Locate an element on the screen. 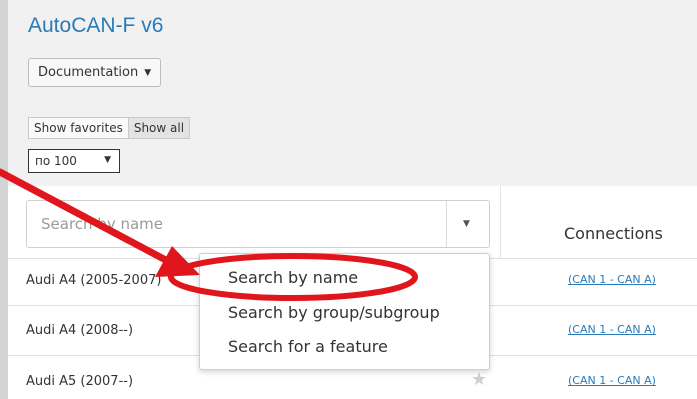 The width and height of the screenshot is (697, 399). annotation-arrow-shaft is located at coordinates (90, 219).